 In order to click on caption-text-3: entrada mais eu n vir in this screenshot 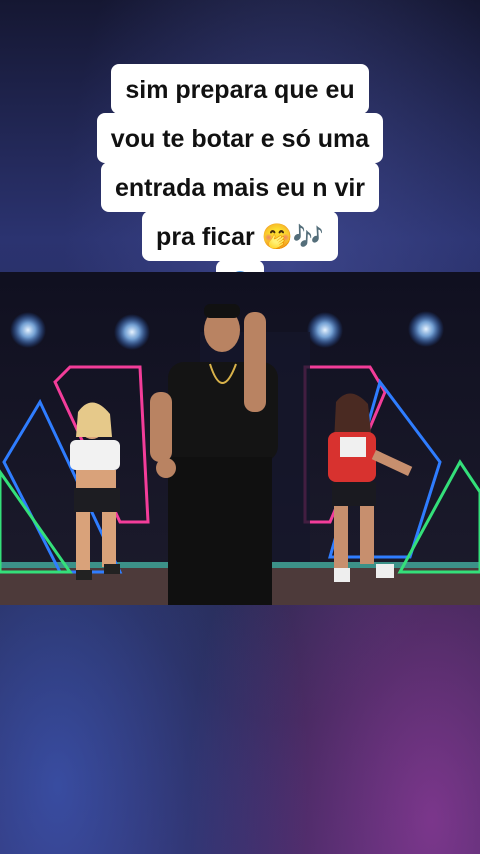, I will do `click(240, 188)`.